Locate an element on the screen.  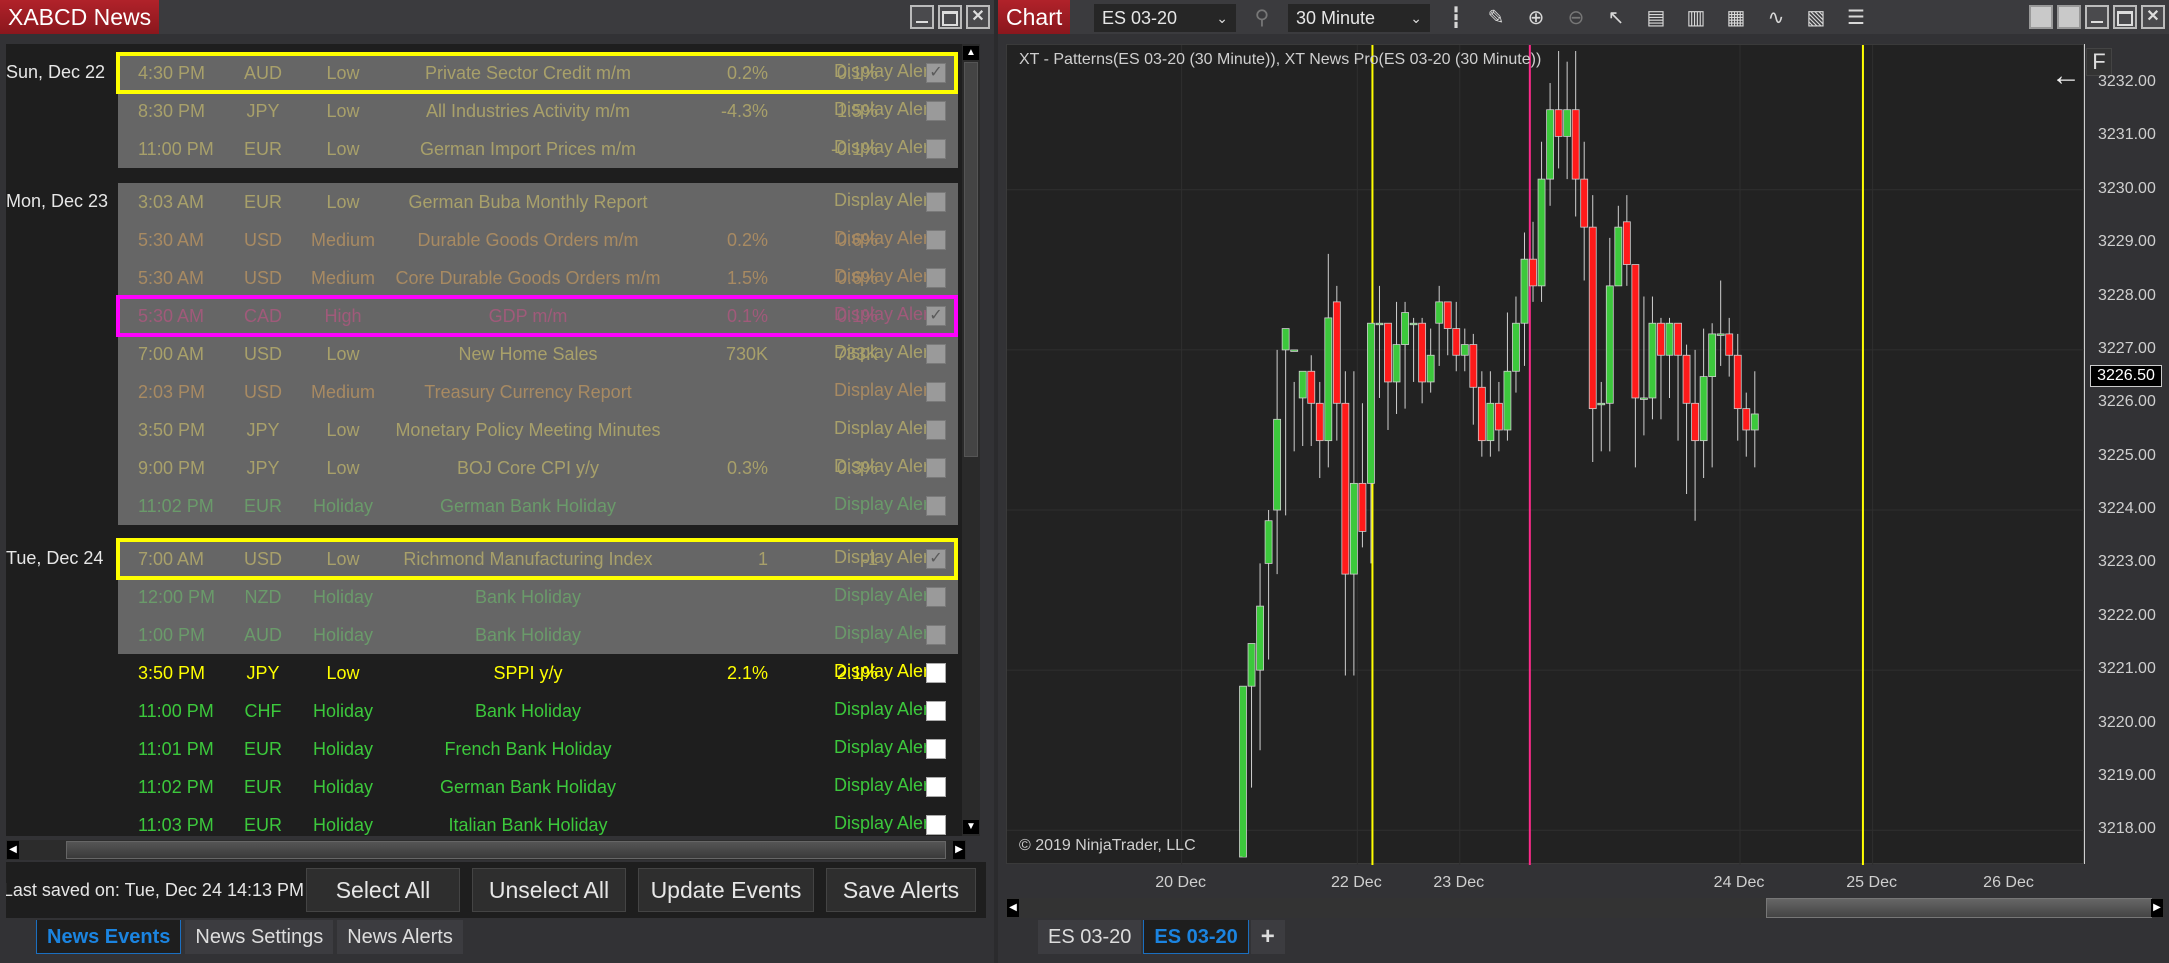
tab-chart-2: ES 03-20 is located at coordinates (1196, 937).